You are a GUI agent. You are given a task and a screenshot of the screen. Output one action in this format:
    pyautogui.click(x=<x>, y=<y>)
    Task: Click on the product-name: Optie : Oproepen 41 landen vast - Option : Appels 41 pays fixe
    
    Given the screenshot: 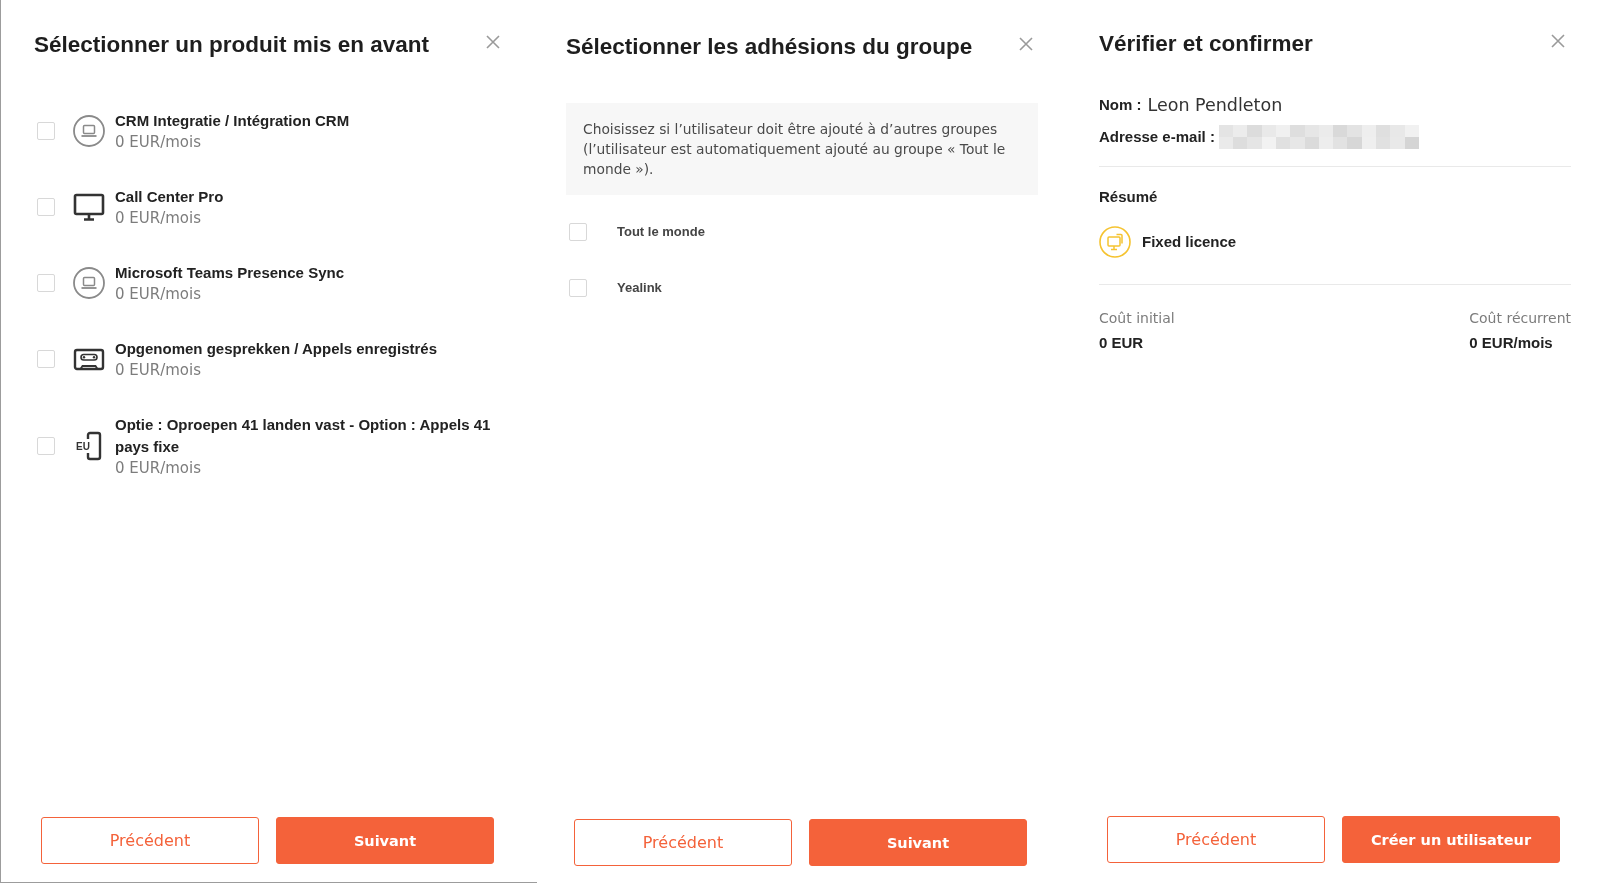 What is the action you would take?
    pyautogui.click(x=303, y=436)
    